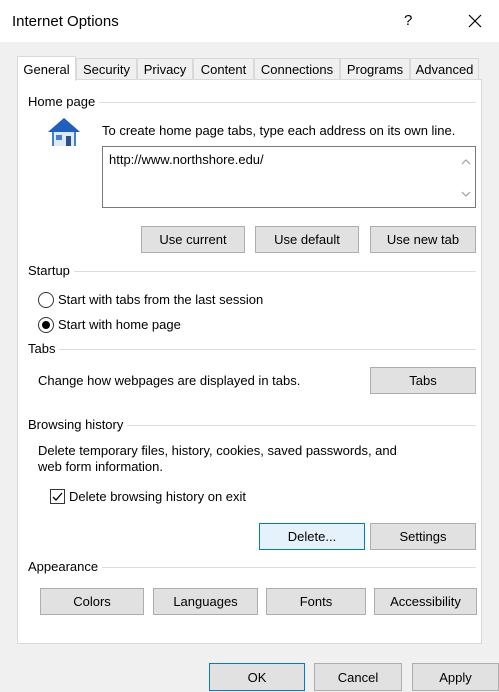  What do you see at coordinates (408, 20) in the screenshot?
I see `help-button: ?` at bounding box center [408, 20].